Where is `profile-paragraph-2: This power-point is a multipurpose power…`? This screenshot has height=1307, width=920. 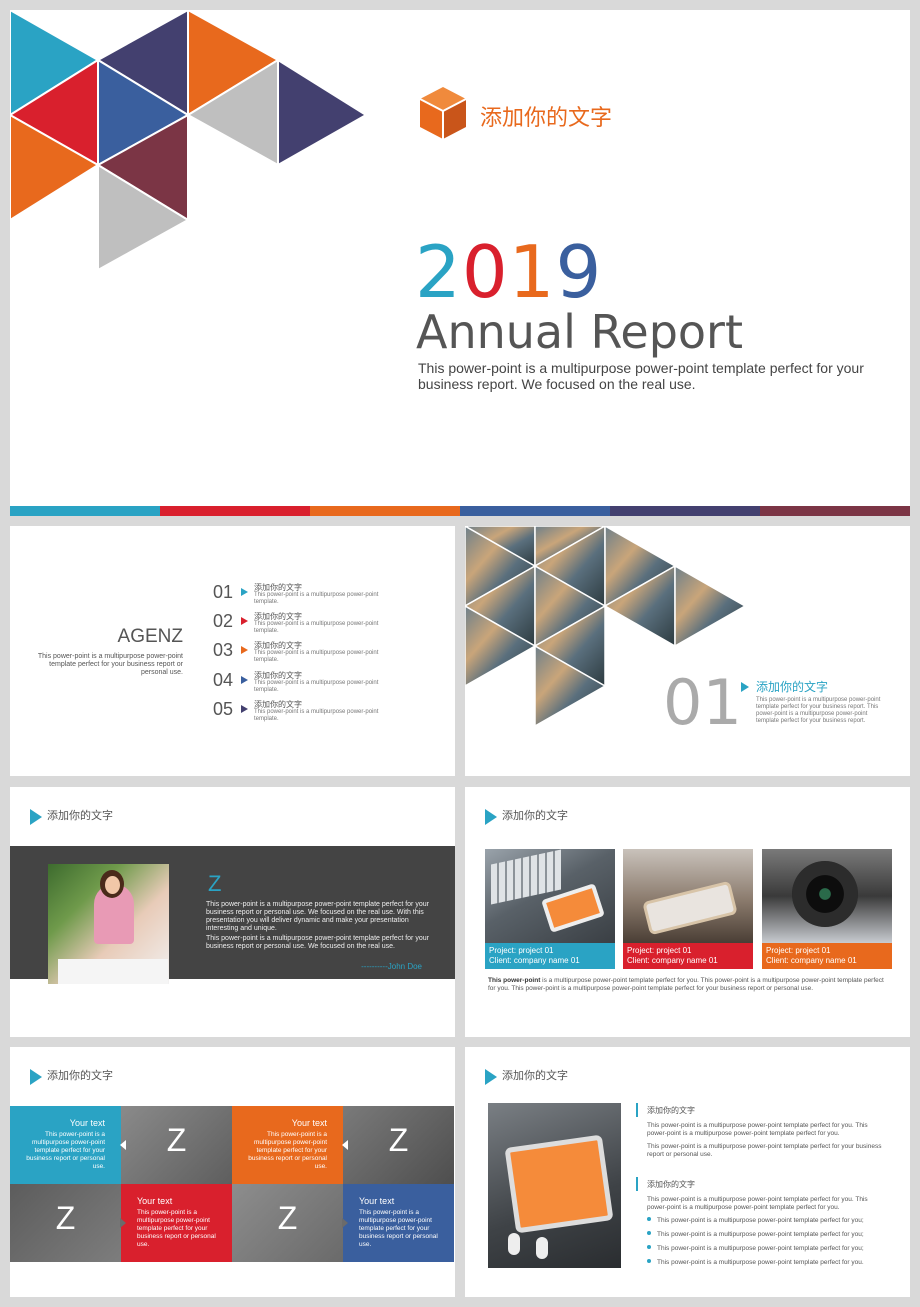
profile-paragraph-2: This power-point is a multipurpose power… is located at coordinates (317, 942).